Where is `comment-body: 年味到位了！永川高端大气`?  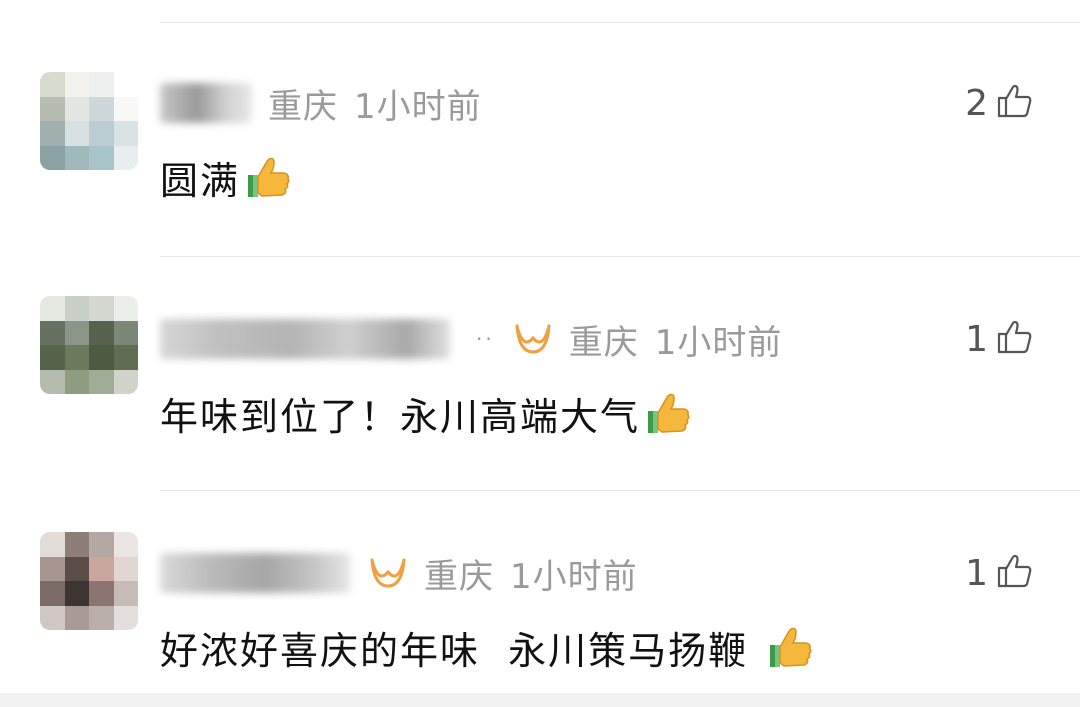
comment-body: 年味到位了！永川高端大气 is located at coordinates (400, 417).